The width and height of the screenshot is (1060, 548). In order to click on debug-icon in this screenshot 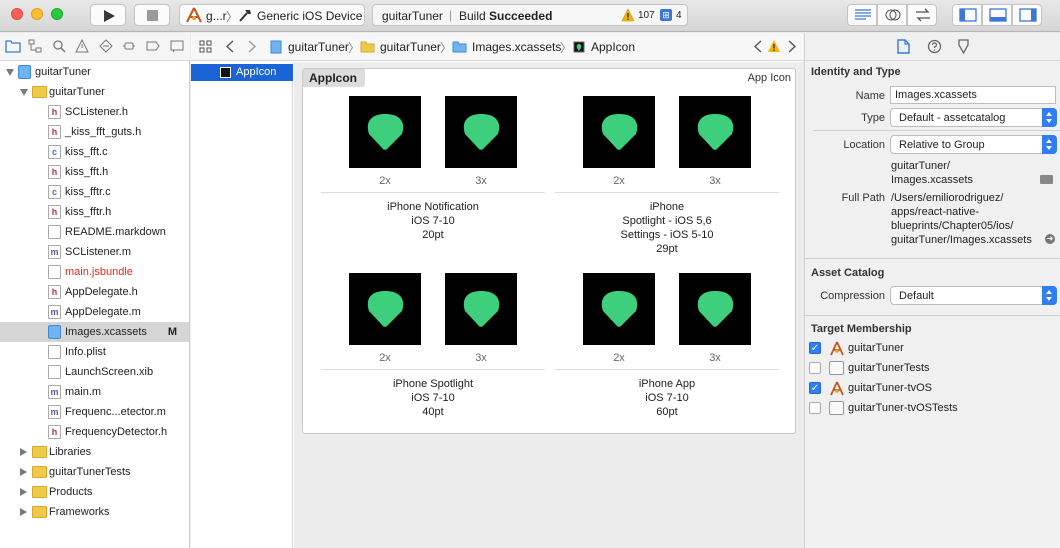, I will do `click(129, 46)`.